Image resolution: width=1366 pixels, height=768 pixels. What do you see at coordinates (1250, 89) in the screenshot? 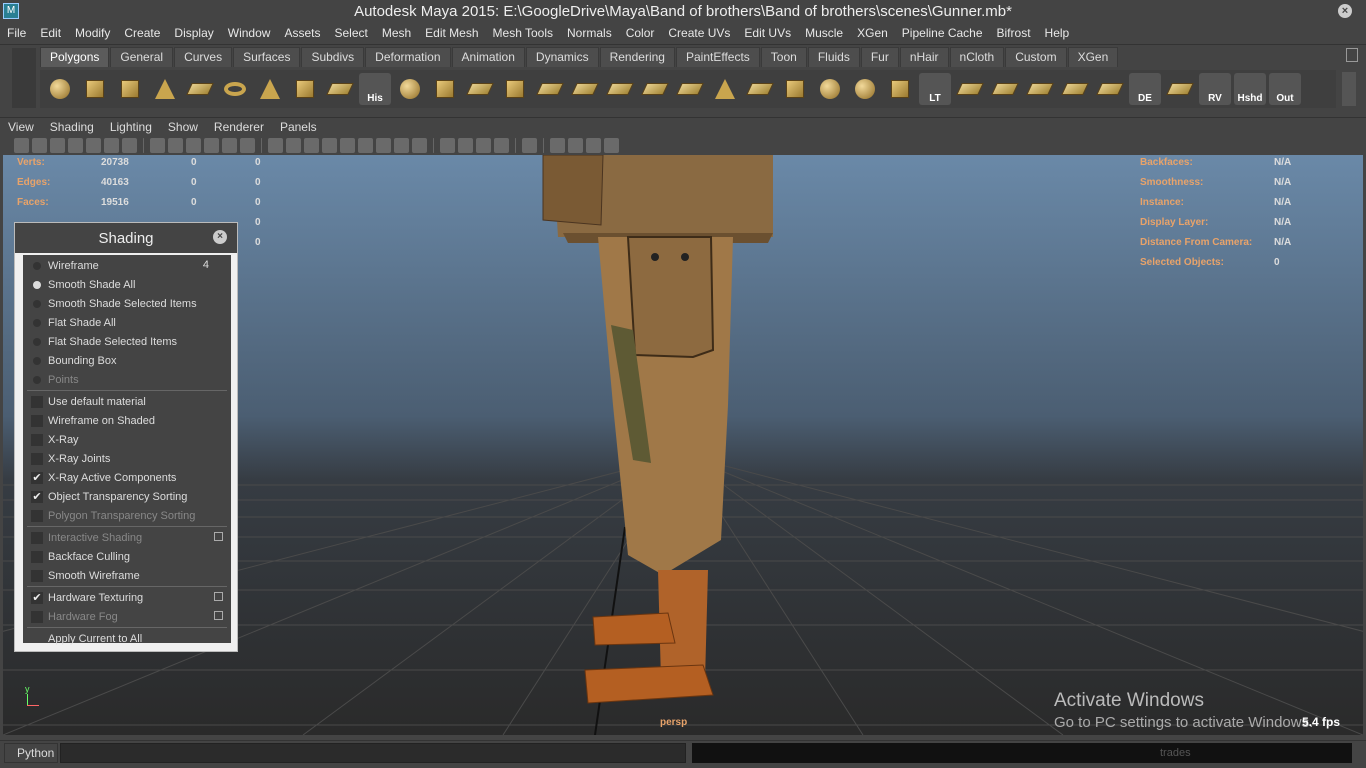
I see `shelf-hshd-button: Hshd` at bounding box center [1250, 89].